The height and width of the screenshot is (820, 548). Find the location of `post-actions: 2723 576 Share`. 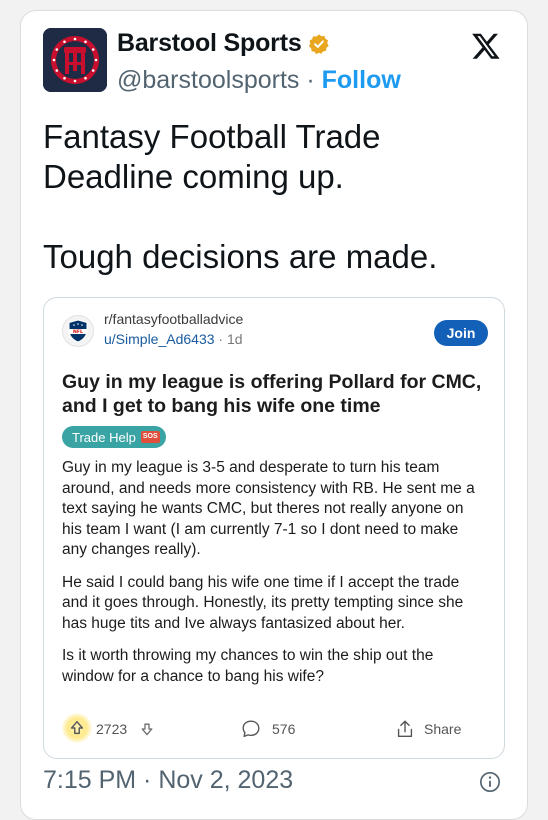

post-actions: 2723 576 Share is located at coordinates (277, 728).